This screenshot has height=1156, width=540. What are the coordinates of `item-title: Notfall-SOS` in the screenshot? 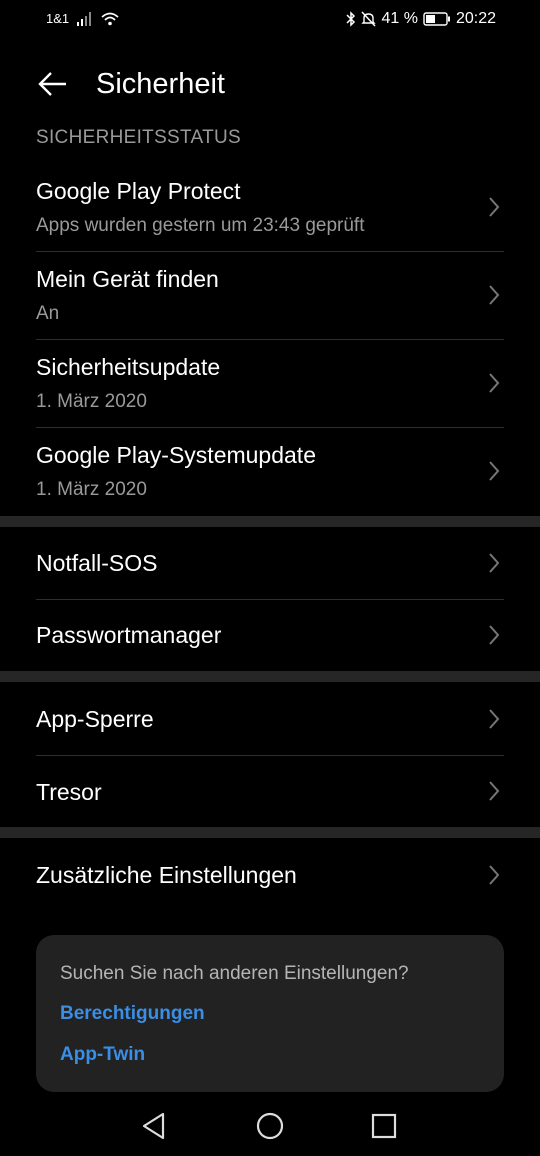 It's located at (97, 563).